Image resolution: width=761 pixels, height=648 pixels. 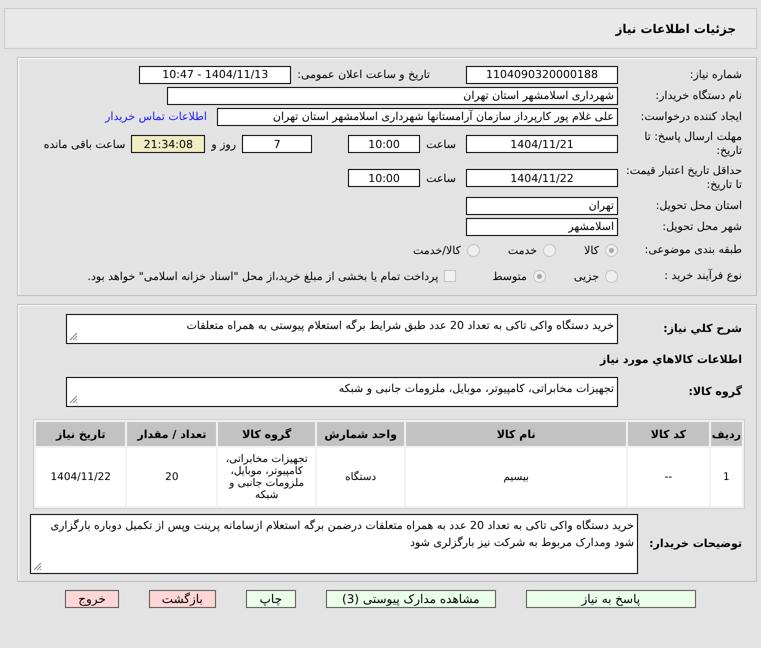 I want to click on field-label: نوع فرآیند خرید :, so click(x=703, y=276).